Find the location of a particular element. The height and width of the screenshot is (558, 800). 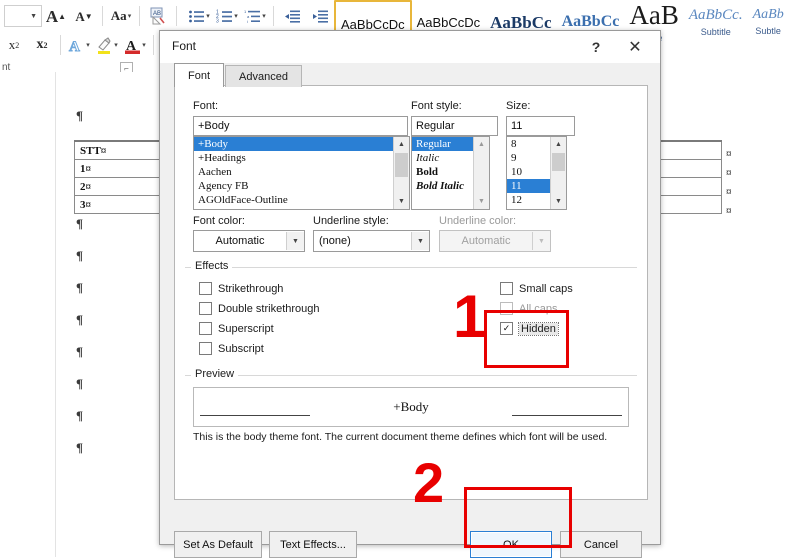

font-style-input: Regular is located at coordinates (454, 126).